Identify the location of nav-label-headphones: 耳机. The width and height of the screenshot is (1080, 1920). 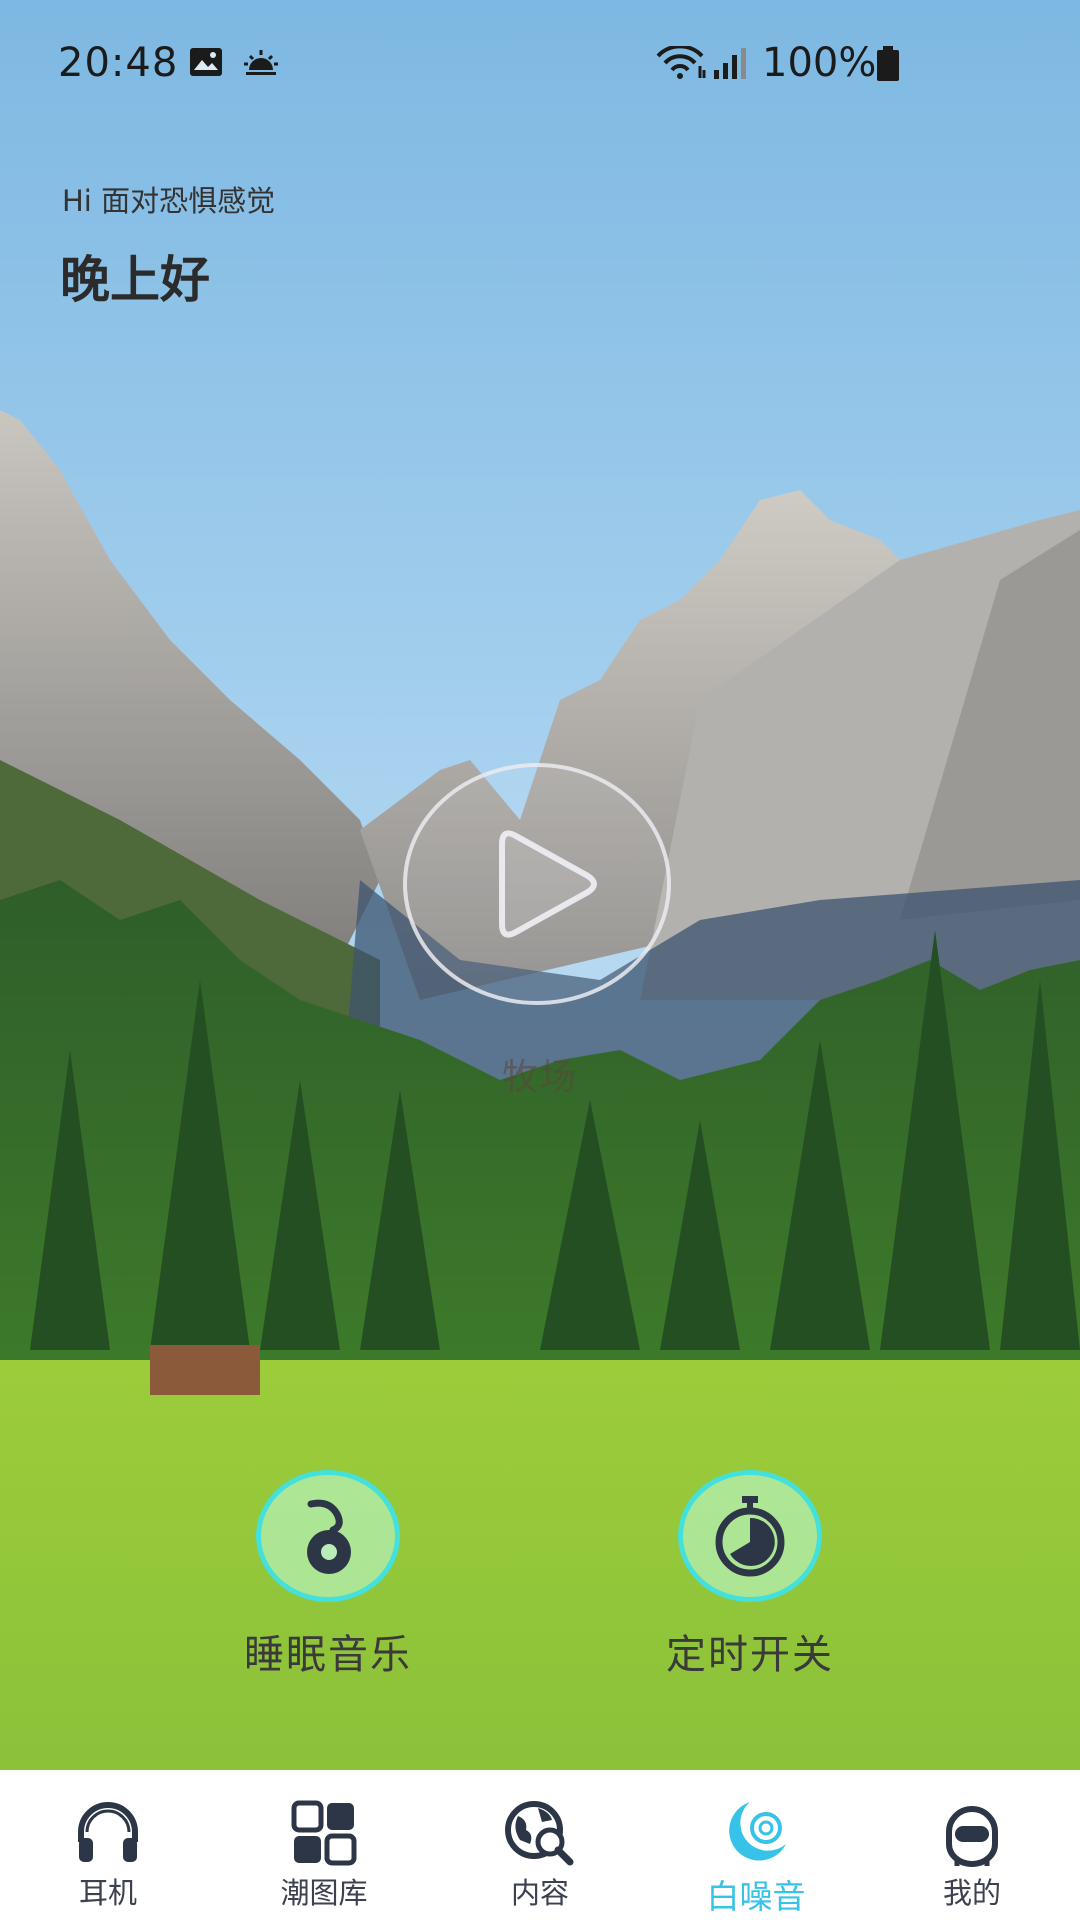
(107, 1893).